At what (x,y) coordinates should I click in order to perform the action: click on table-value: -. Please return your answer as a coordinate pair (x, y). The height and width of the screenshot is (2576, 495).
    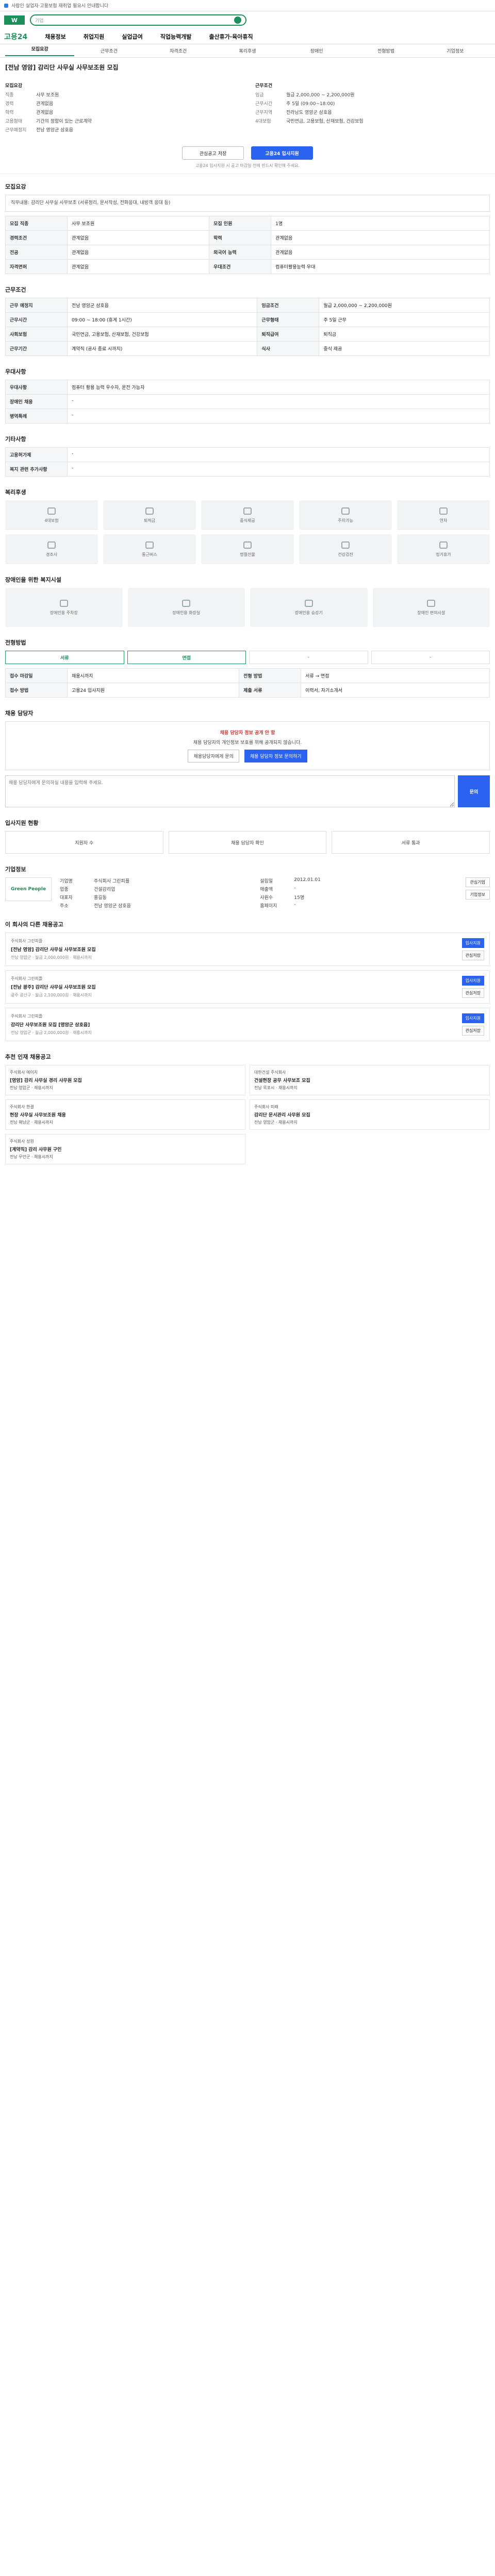
    Looking at the image, I should click on (278, 402).